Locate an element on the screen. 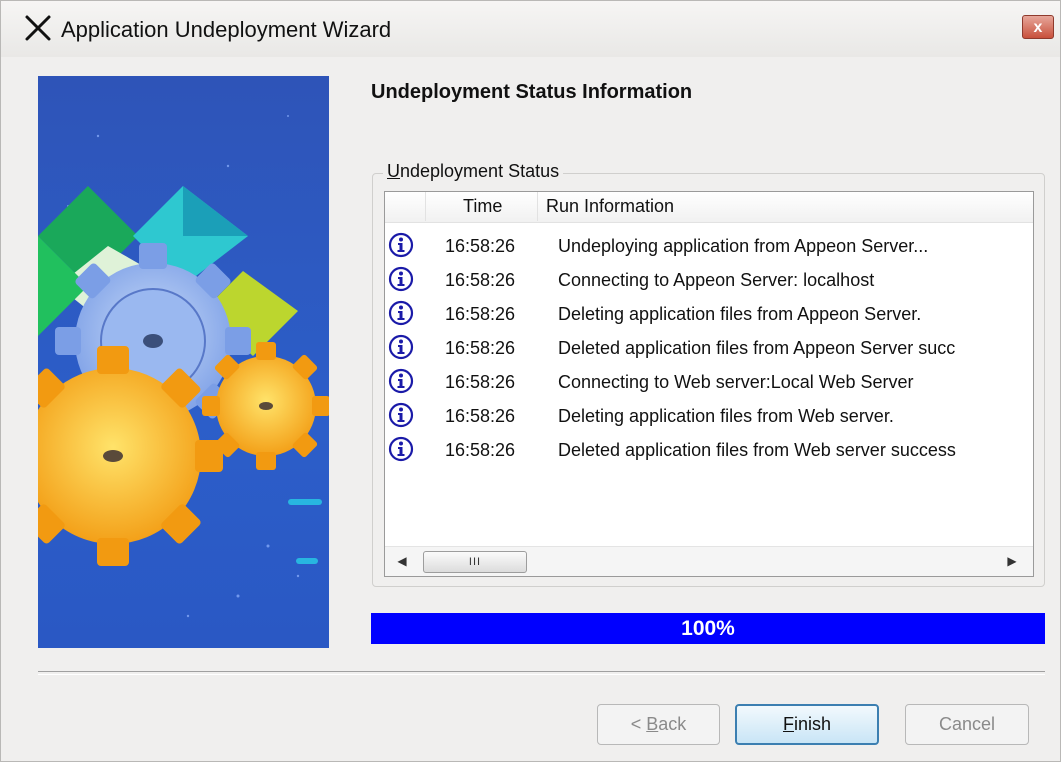 The width and height of the screenshot is (1061, 762). page-heading: Undeployment Status Information is located at coordinates (532, 92).